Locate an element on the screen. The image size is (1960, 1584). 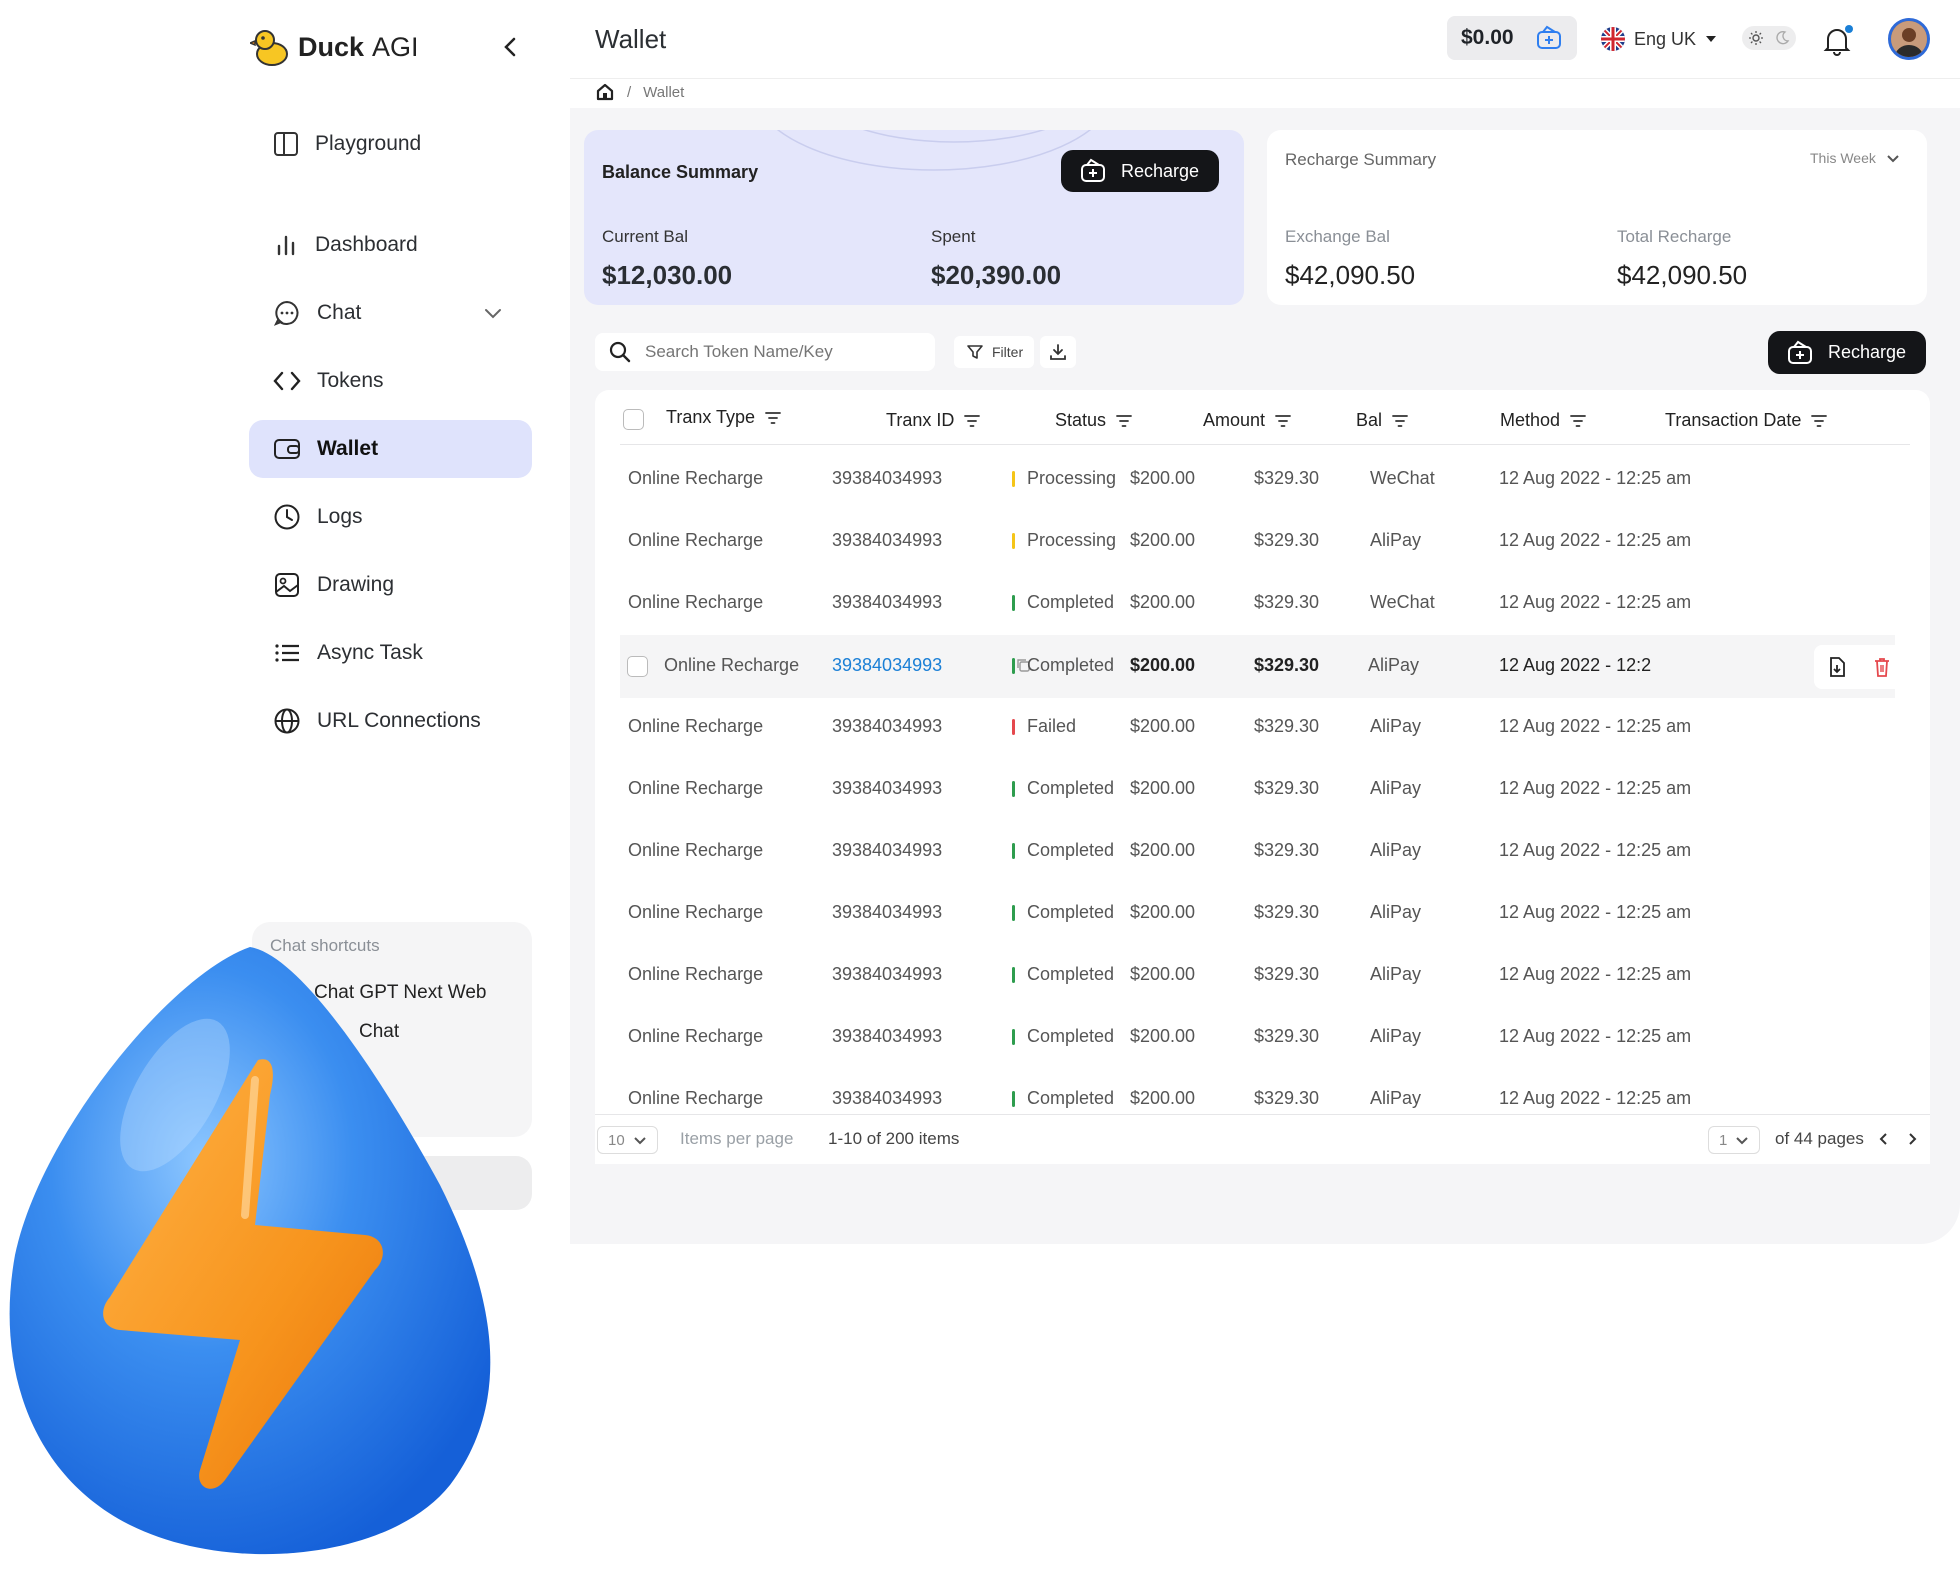
cell-method: AliPay is located at coordinates (1396, 726).